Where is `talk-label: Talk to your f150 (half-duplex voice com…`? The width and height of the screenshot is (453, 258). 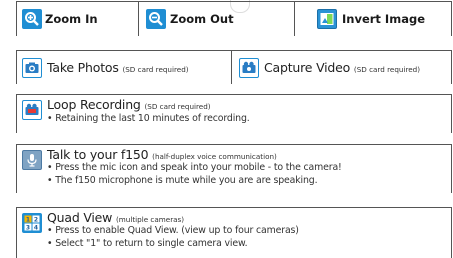 talk-label: Talk to your f150 (half-duplex voice com… is located at coordinates (162, 154).